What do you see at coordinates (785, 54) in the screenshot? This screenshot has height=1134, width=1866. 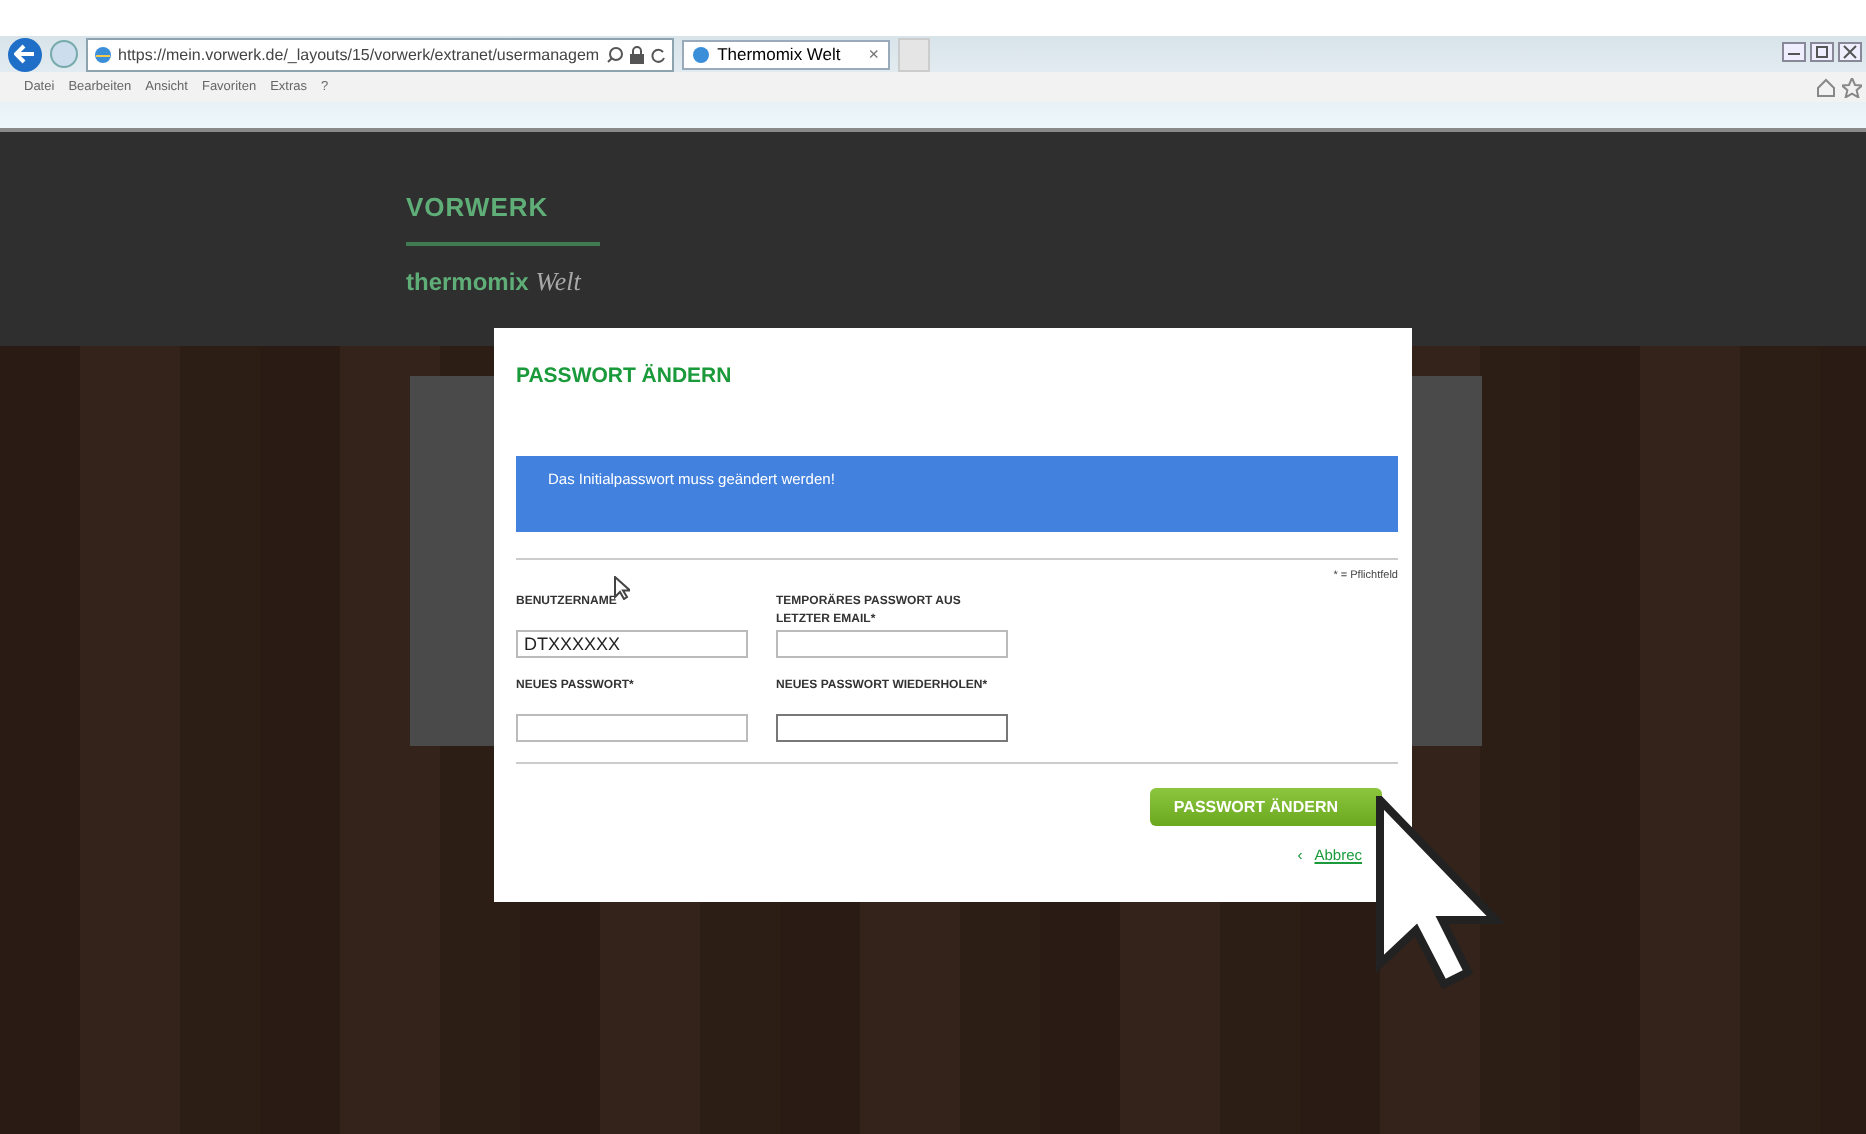 I see `browser-tab: Thermomix Welt ×` at bounding box center [785, 54].